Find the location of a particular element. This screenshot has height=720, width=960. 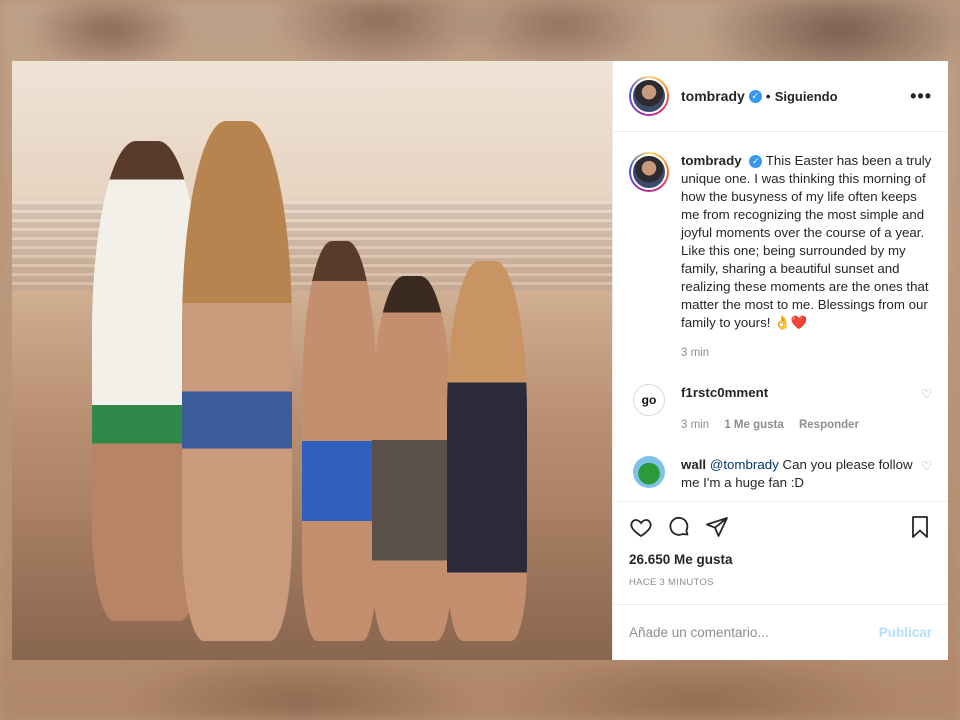

post-header: tombrady ✓ • Siguiendo ••• is located at coordinates (780, 96).